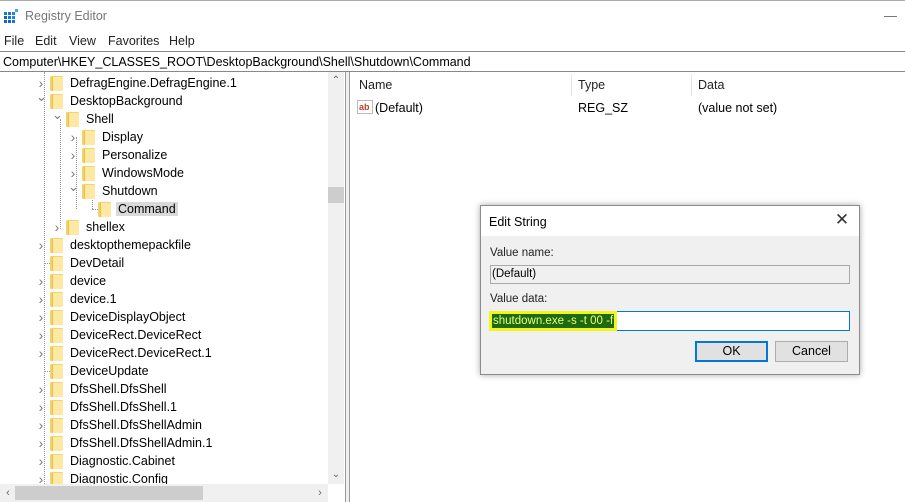 The width and height of the screenshot is (905, 502). What do you see at coordinates (93, 299) in the screenshot?
I see `tree-item-label: device.1` at bounding box center [93, 299].